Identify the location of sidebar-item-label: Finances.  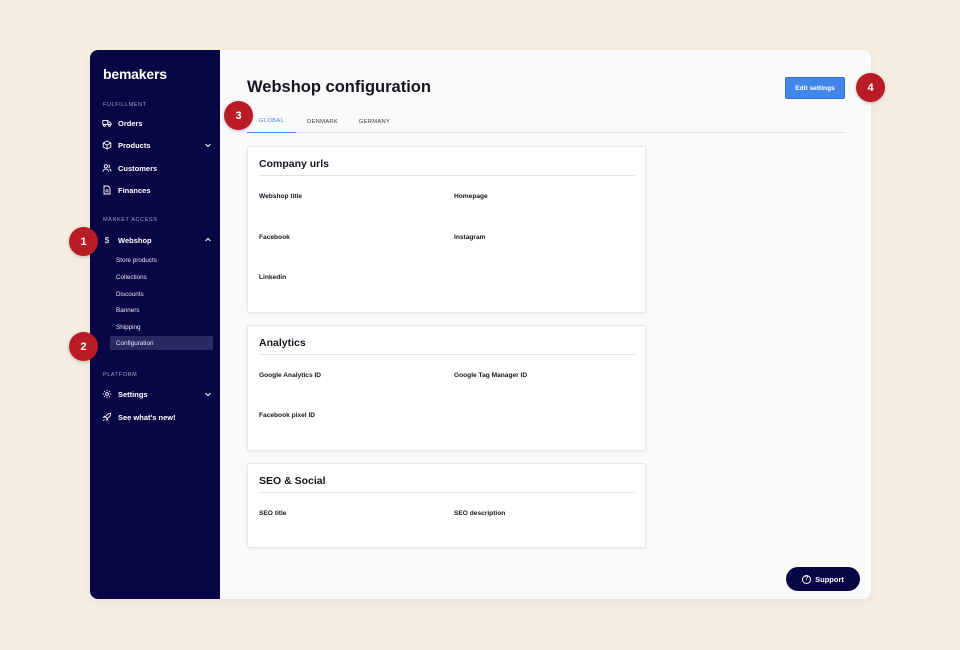
(134, 190).